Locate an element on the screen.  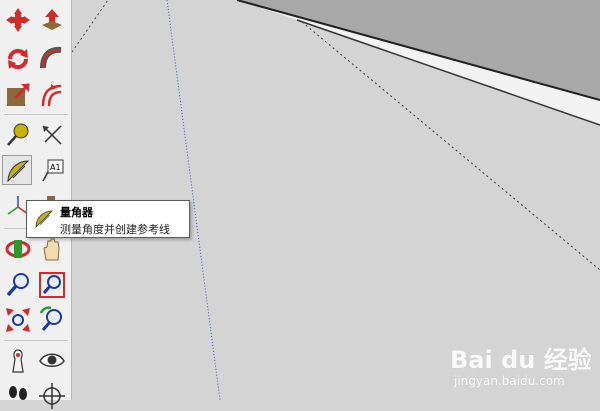
look-around-tool is located at coordinates (52, 361).